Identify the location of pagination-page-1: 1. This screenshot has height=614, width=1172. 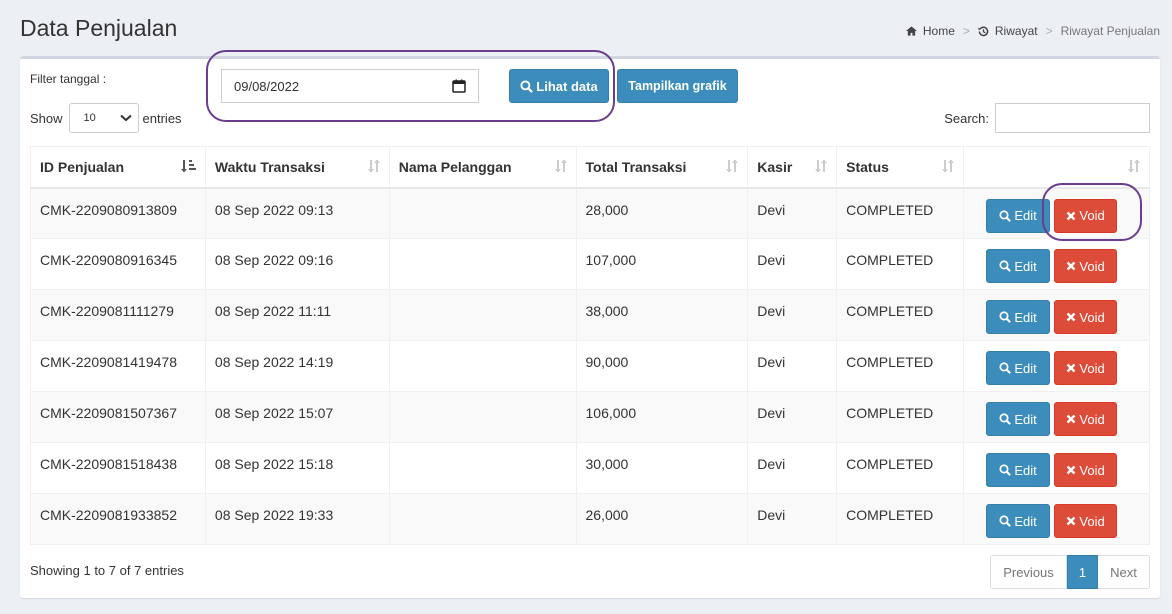
(1082, 572).